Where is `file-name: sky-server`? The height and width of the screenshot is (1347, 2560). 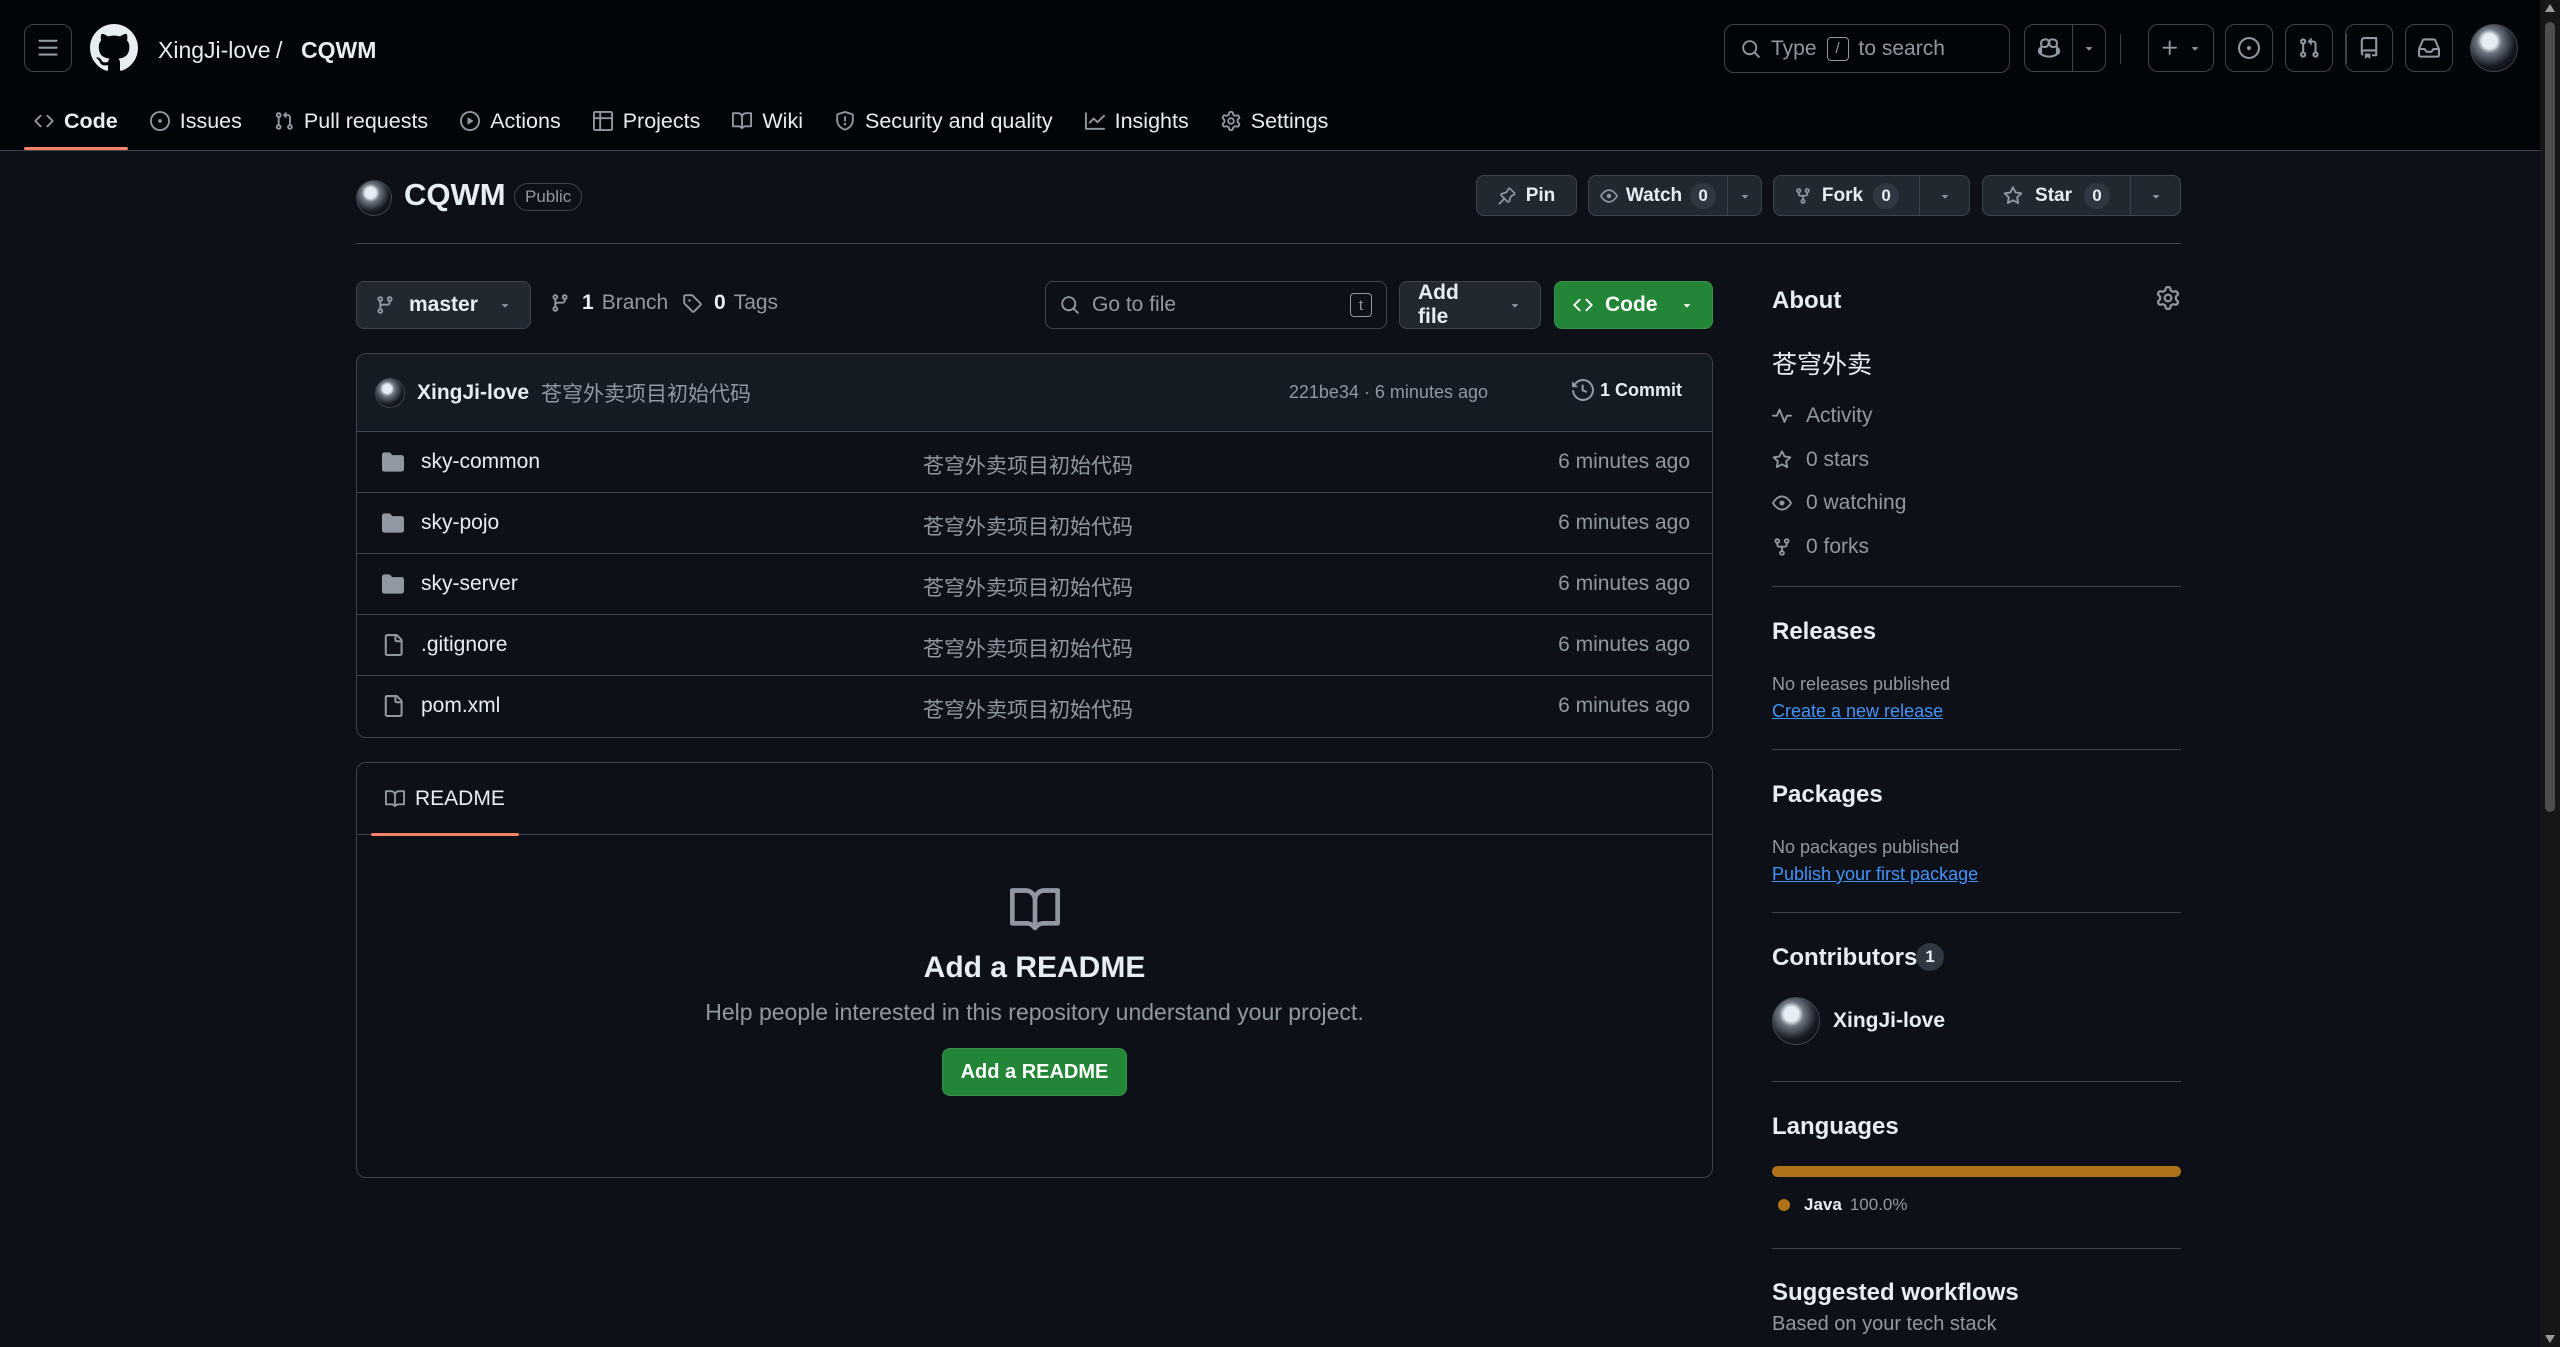 file-name: sky-server is located at coordinates (469, 584).